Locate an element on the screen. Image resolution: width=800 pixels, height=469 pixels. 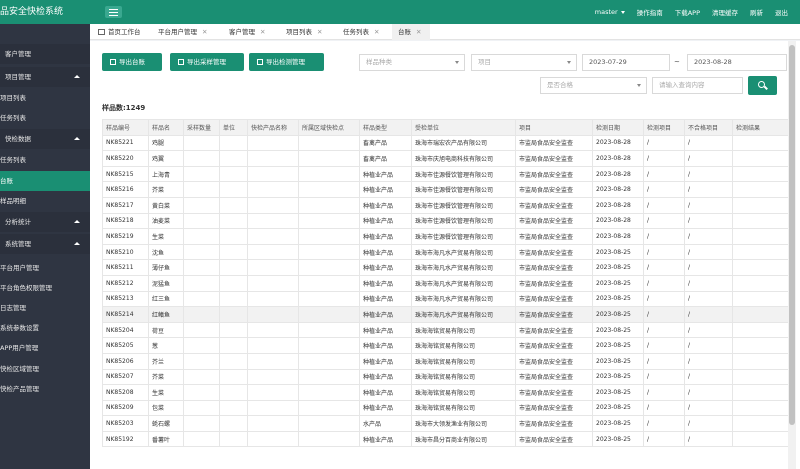
sidebar-item-15: 快检区域管理 is located at coordinates (45, 369).